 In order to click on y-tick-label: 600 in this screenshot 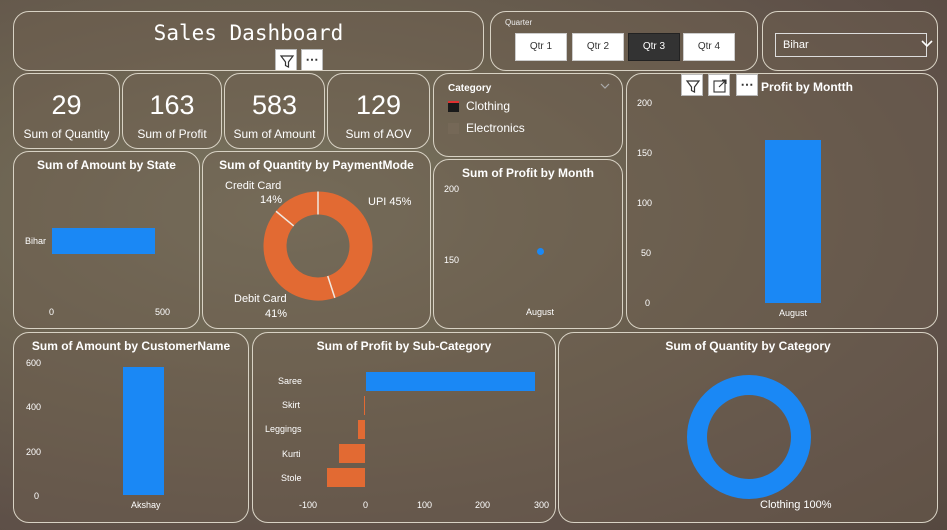, I will do `click(34, 363)`.